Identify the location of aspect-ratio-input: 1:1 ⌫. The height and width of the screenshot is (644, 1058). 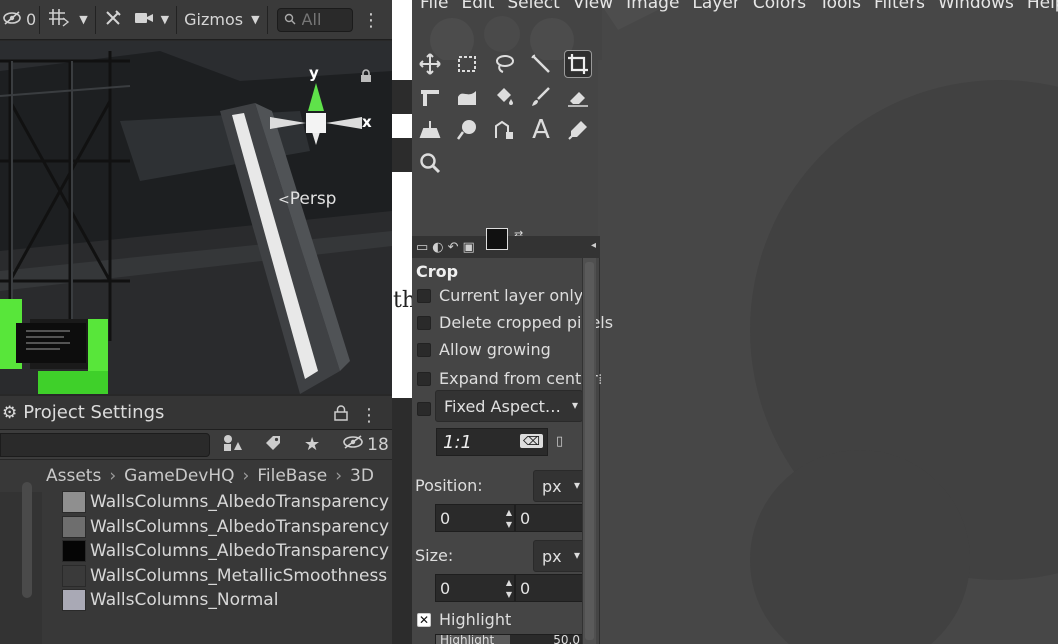
(492, 442).